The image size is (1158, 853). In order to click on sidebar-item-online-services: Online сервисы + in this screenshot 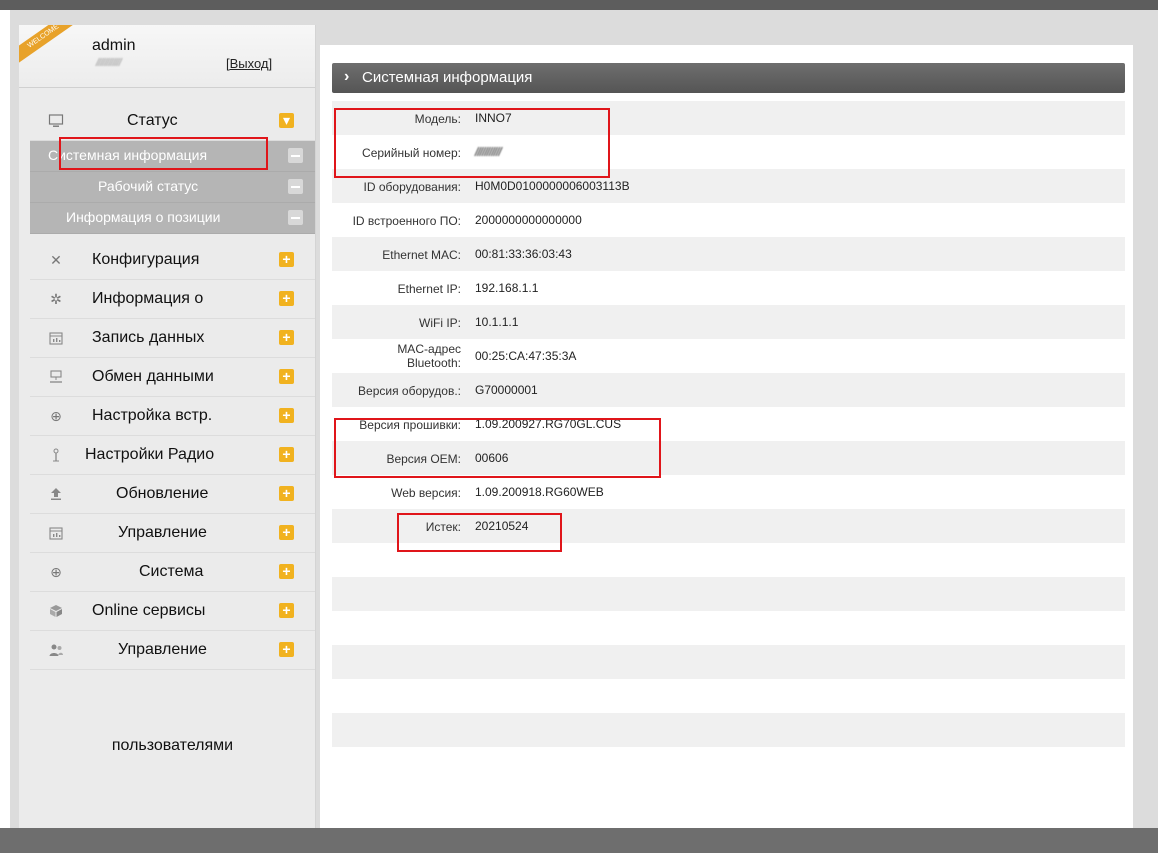, I will do `click(172, 611)`.